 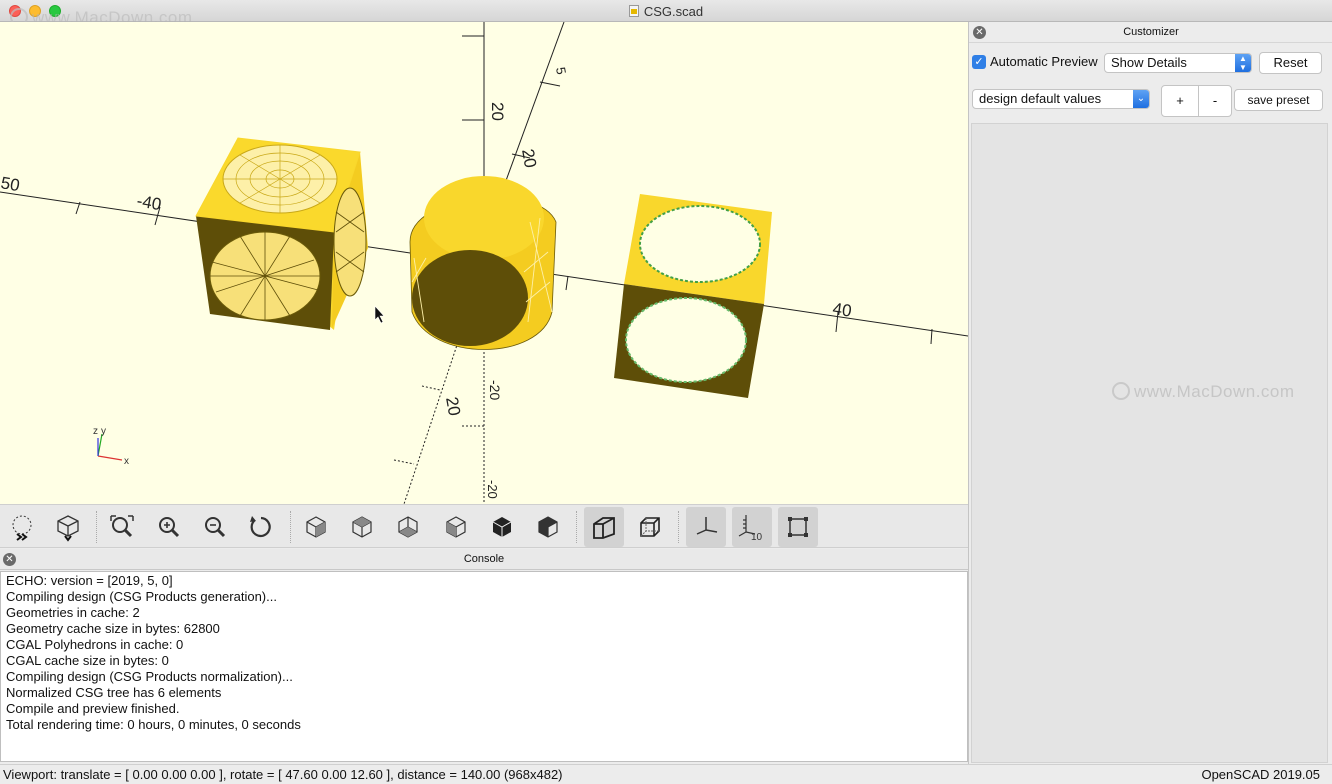 What do you see at coordinates (1278, 100) in the screenshot?
I see `save-preset-button: save preset` at bounding box center [1278, 100].